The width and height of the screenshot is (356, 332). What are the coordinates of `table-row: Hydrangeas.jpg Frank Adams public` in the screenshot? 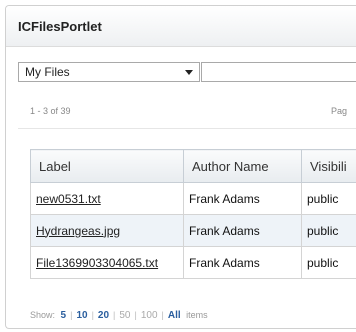 It's located at (193, 230).